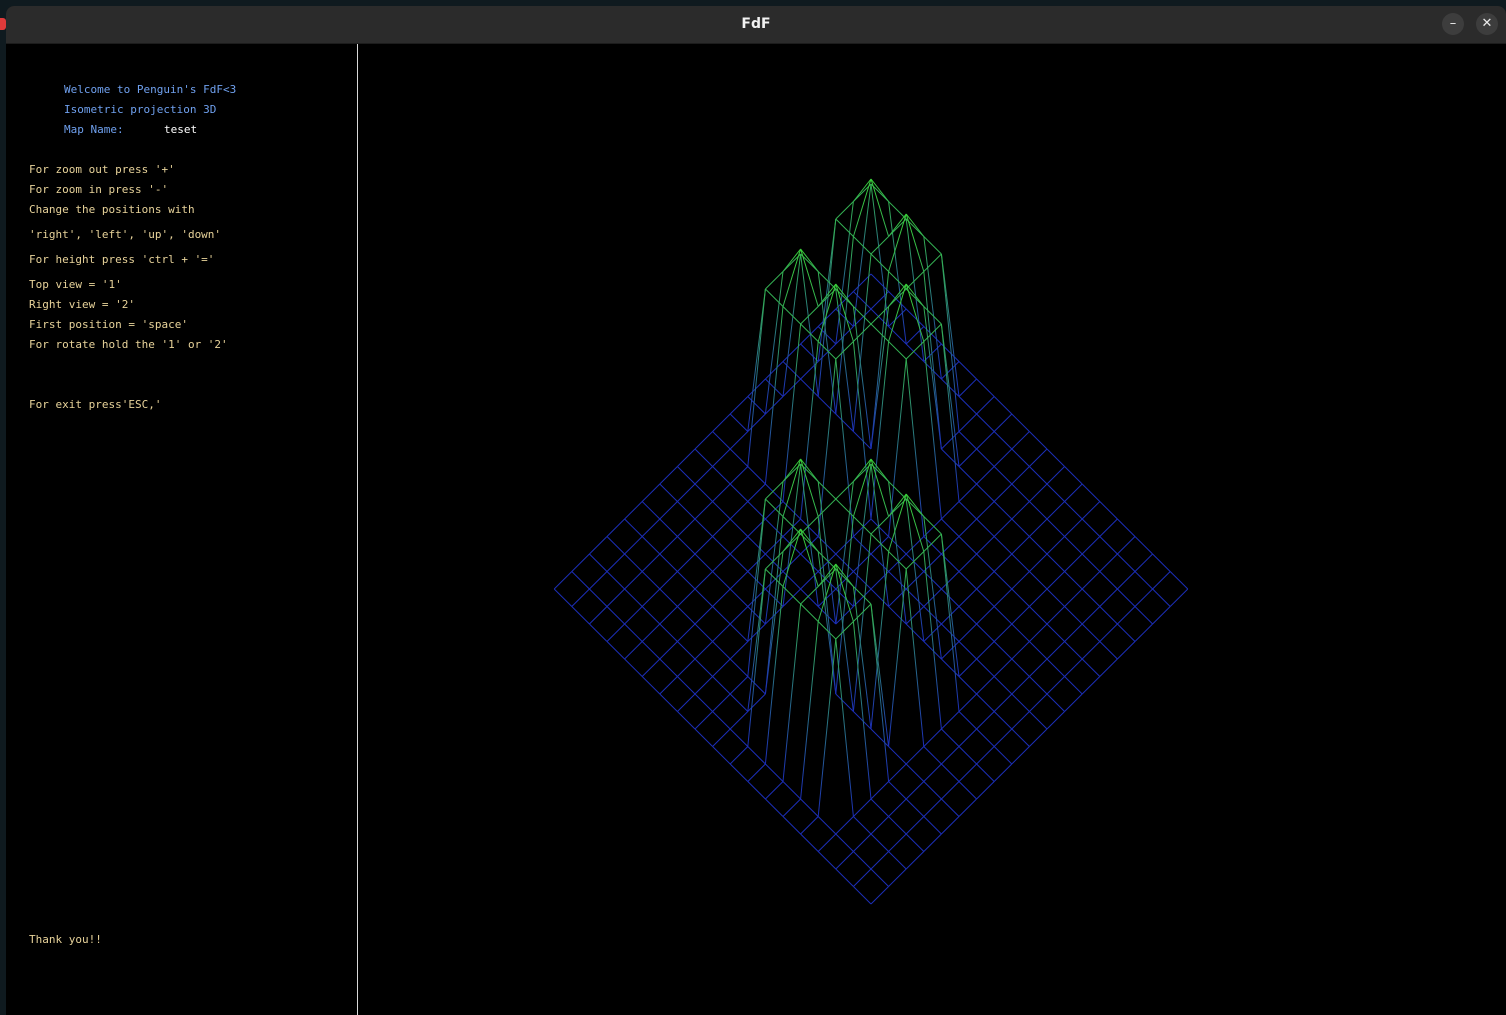 This screenshot has height=1015, width=1506. I want to click on window-title: FdF, so click(756, 24).